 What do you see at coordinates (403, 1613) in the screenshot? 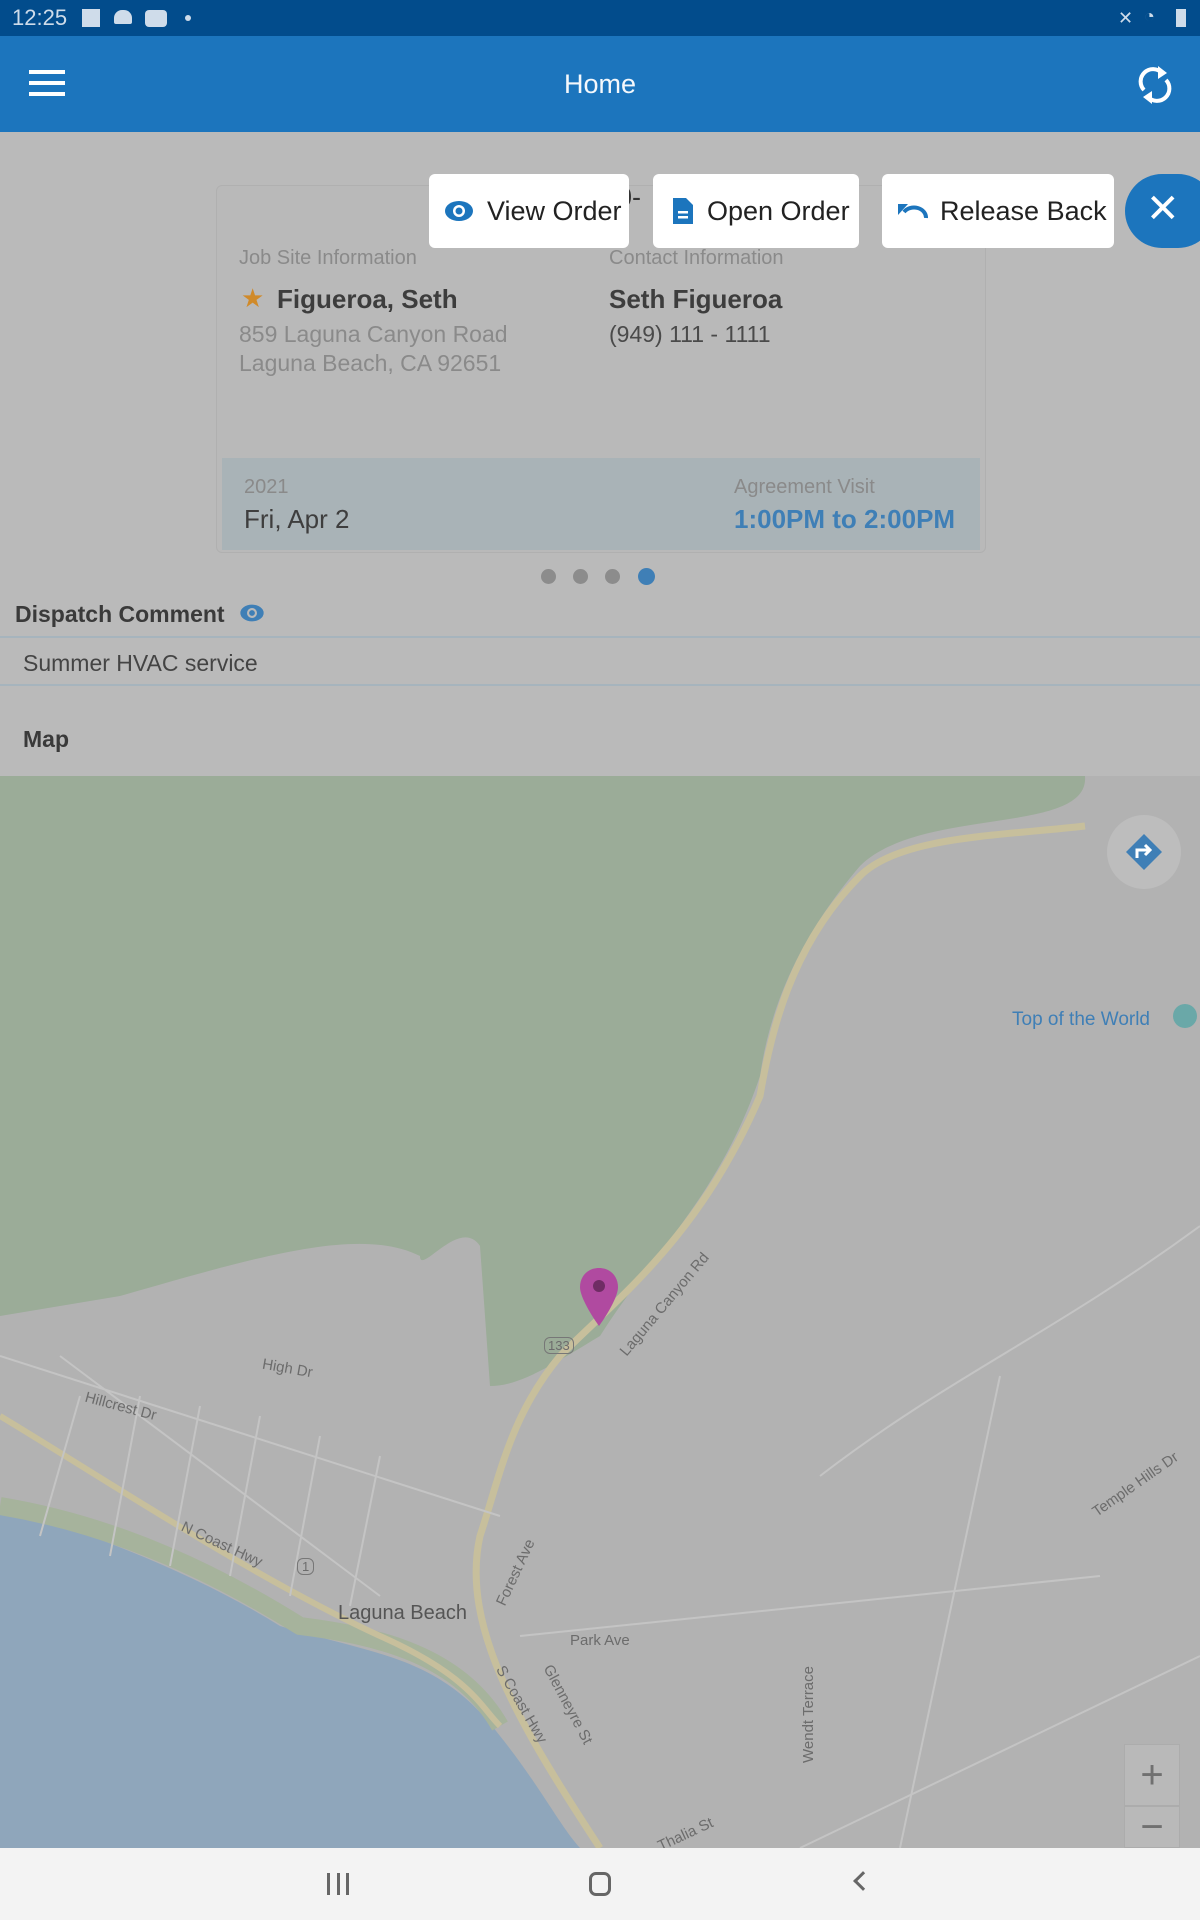
I see `map-label-city: Laguna Beach` at bounding box center [403, 1613].